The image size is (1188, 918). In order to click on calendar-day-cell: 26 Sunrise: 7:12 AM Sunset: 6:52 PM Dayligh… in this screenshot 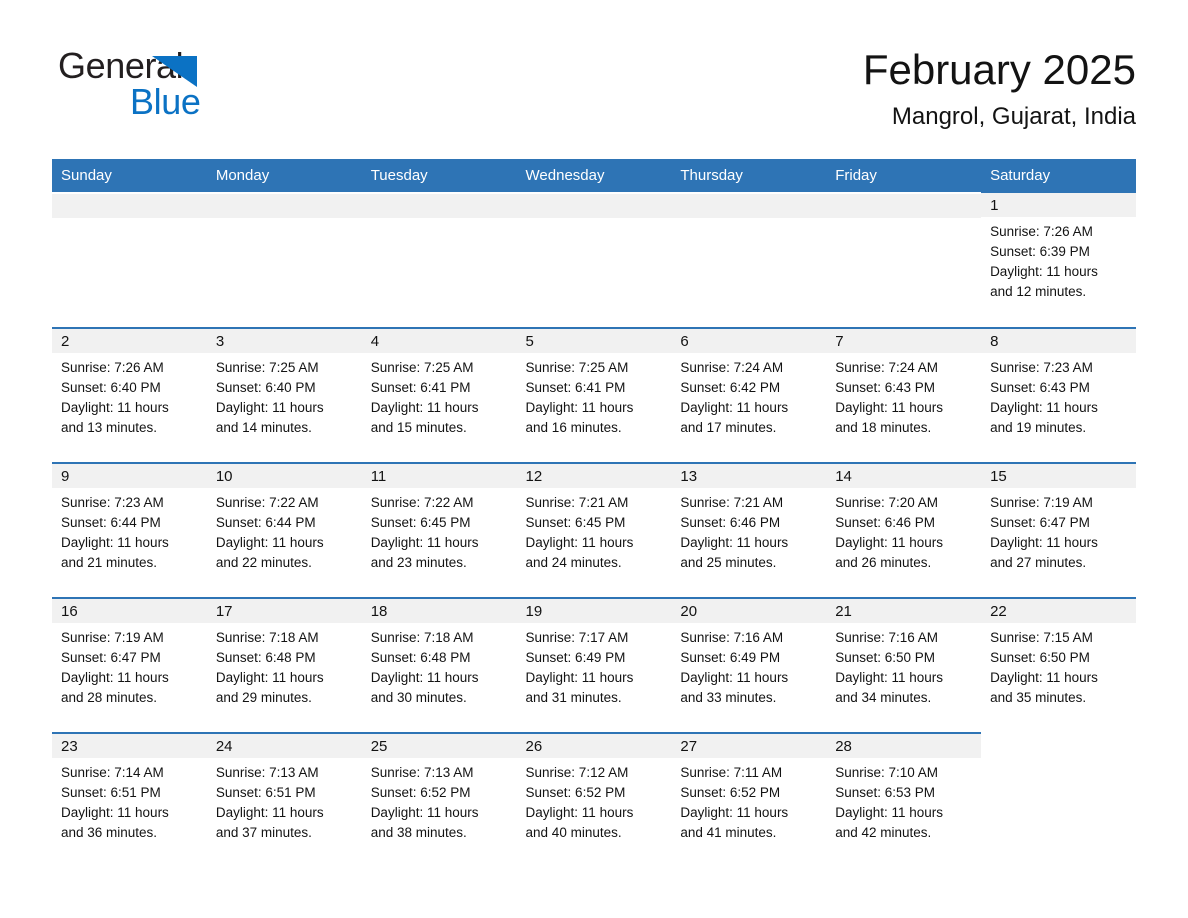, I will do `click(594, 799)`.